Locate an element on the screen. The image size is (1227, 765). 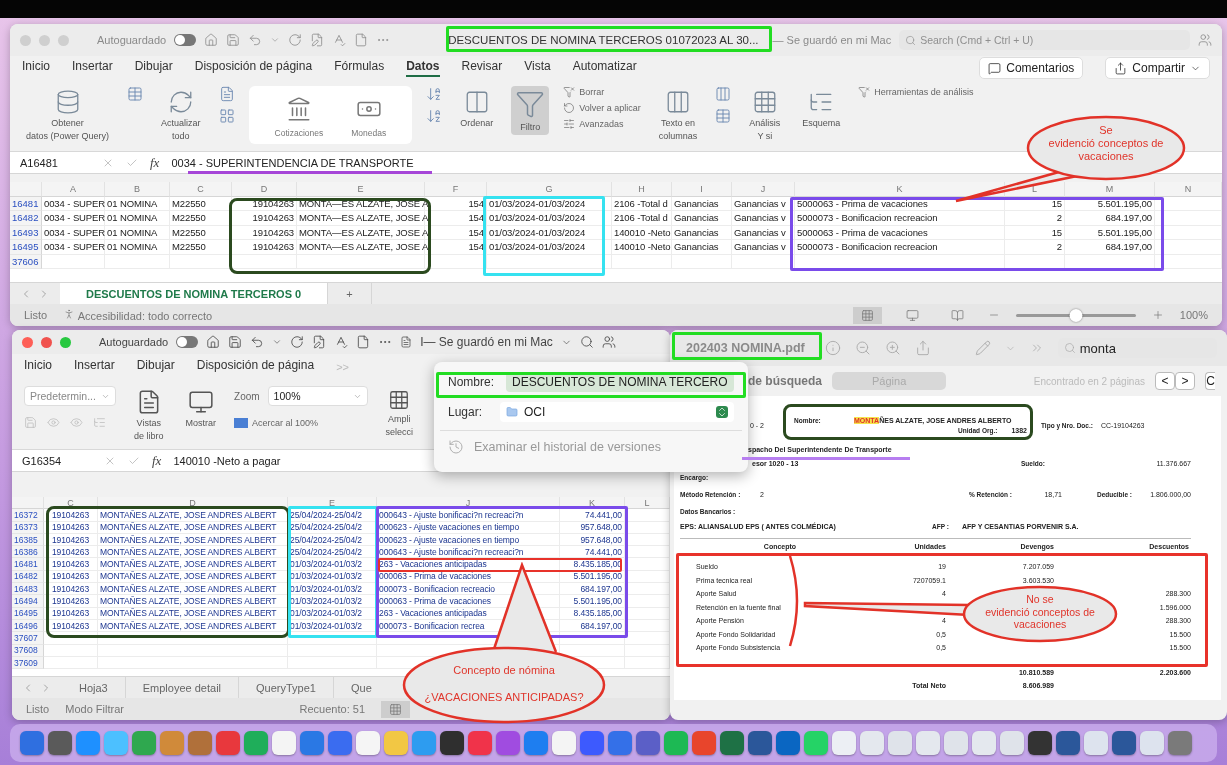
sheet-tab: Que is located at coordinates (353, 687).